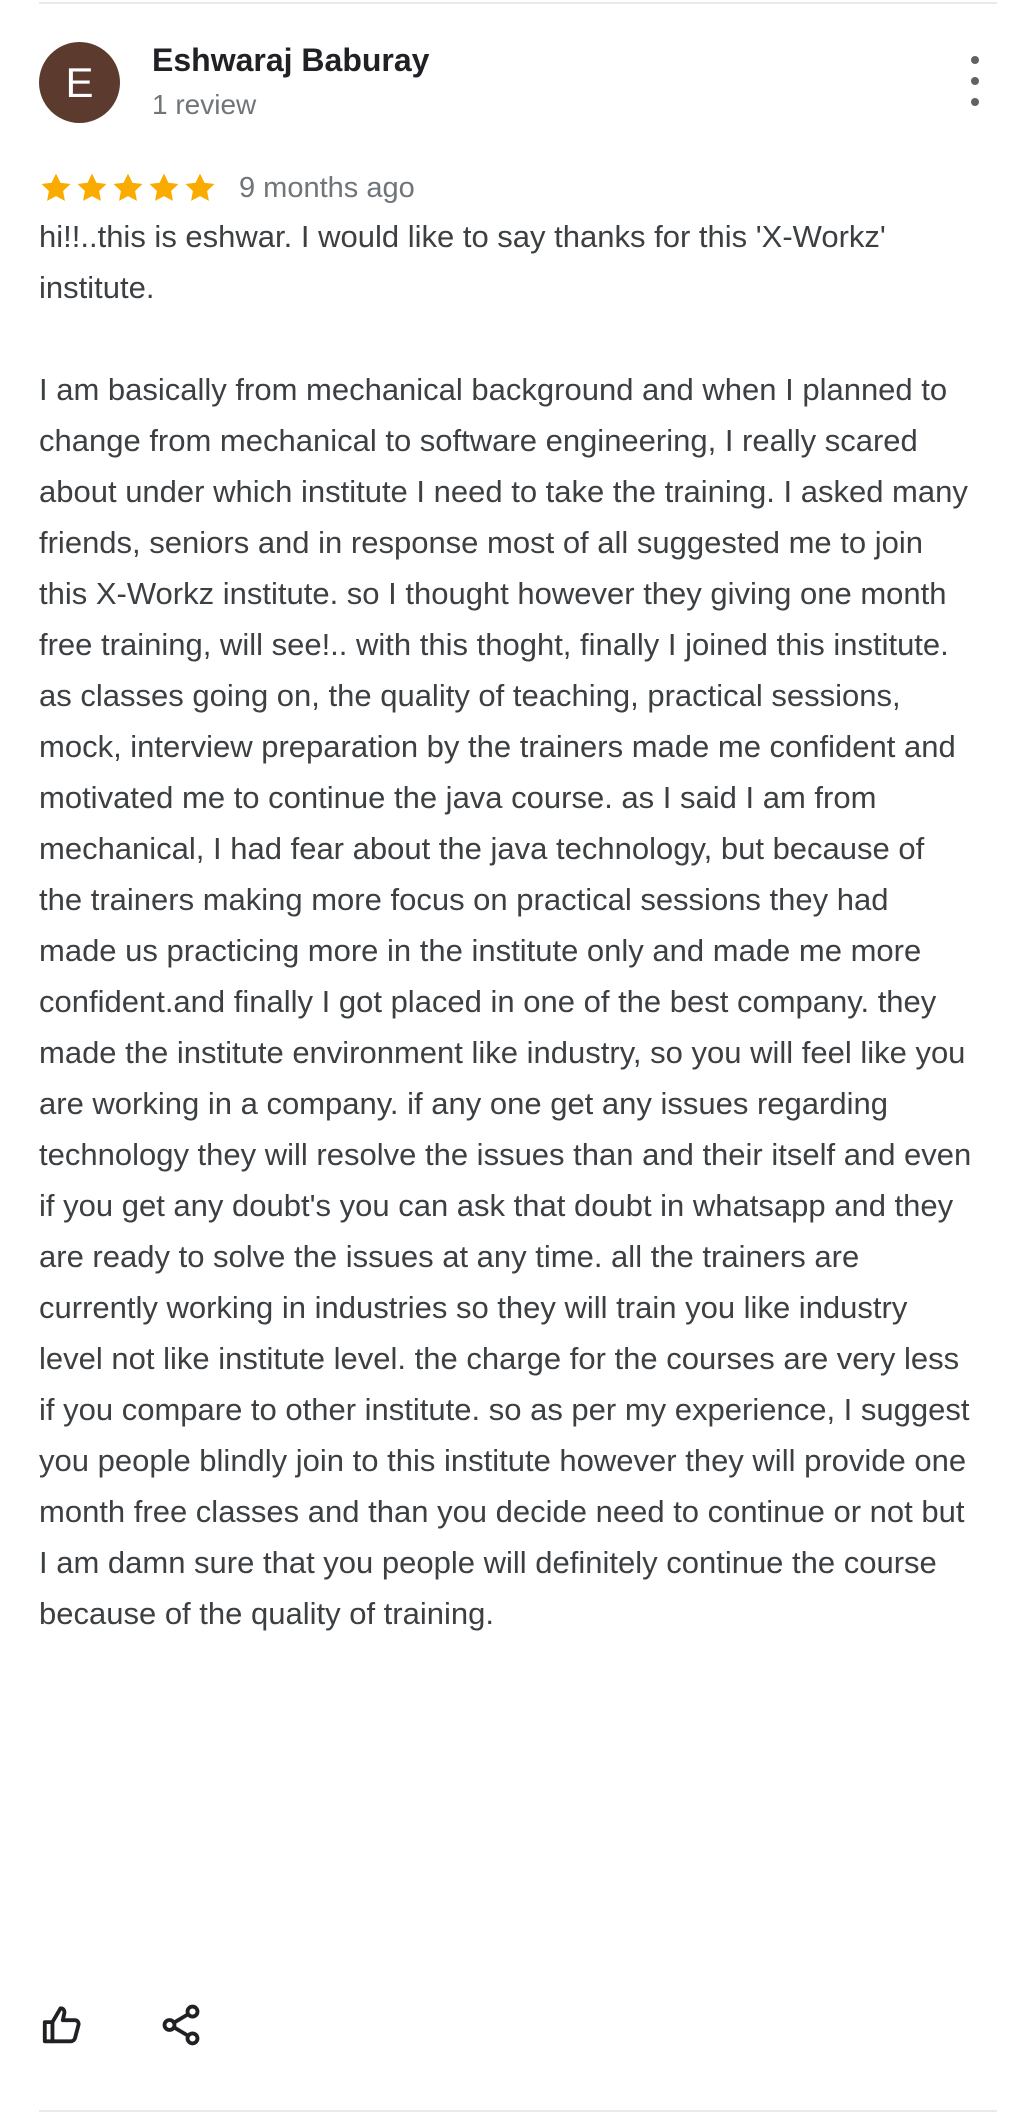 This screenshot has height=2115, width=1036. I want to click on avatar: E, so click(79, 82).